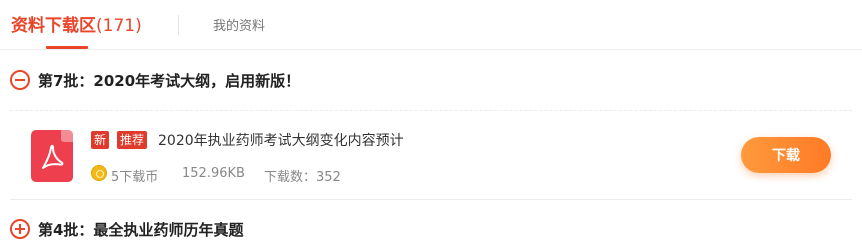  I want to click on download-button: 下载, so click(786, 155).